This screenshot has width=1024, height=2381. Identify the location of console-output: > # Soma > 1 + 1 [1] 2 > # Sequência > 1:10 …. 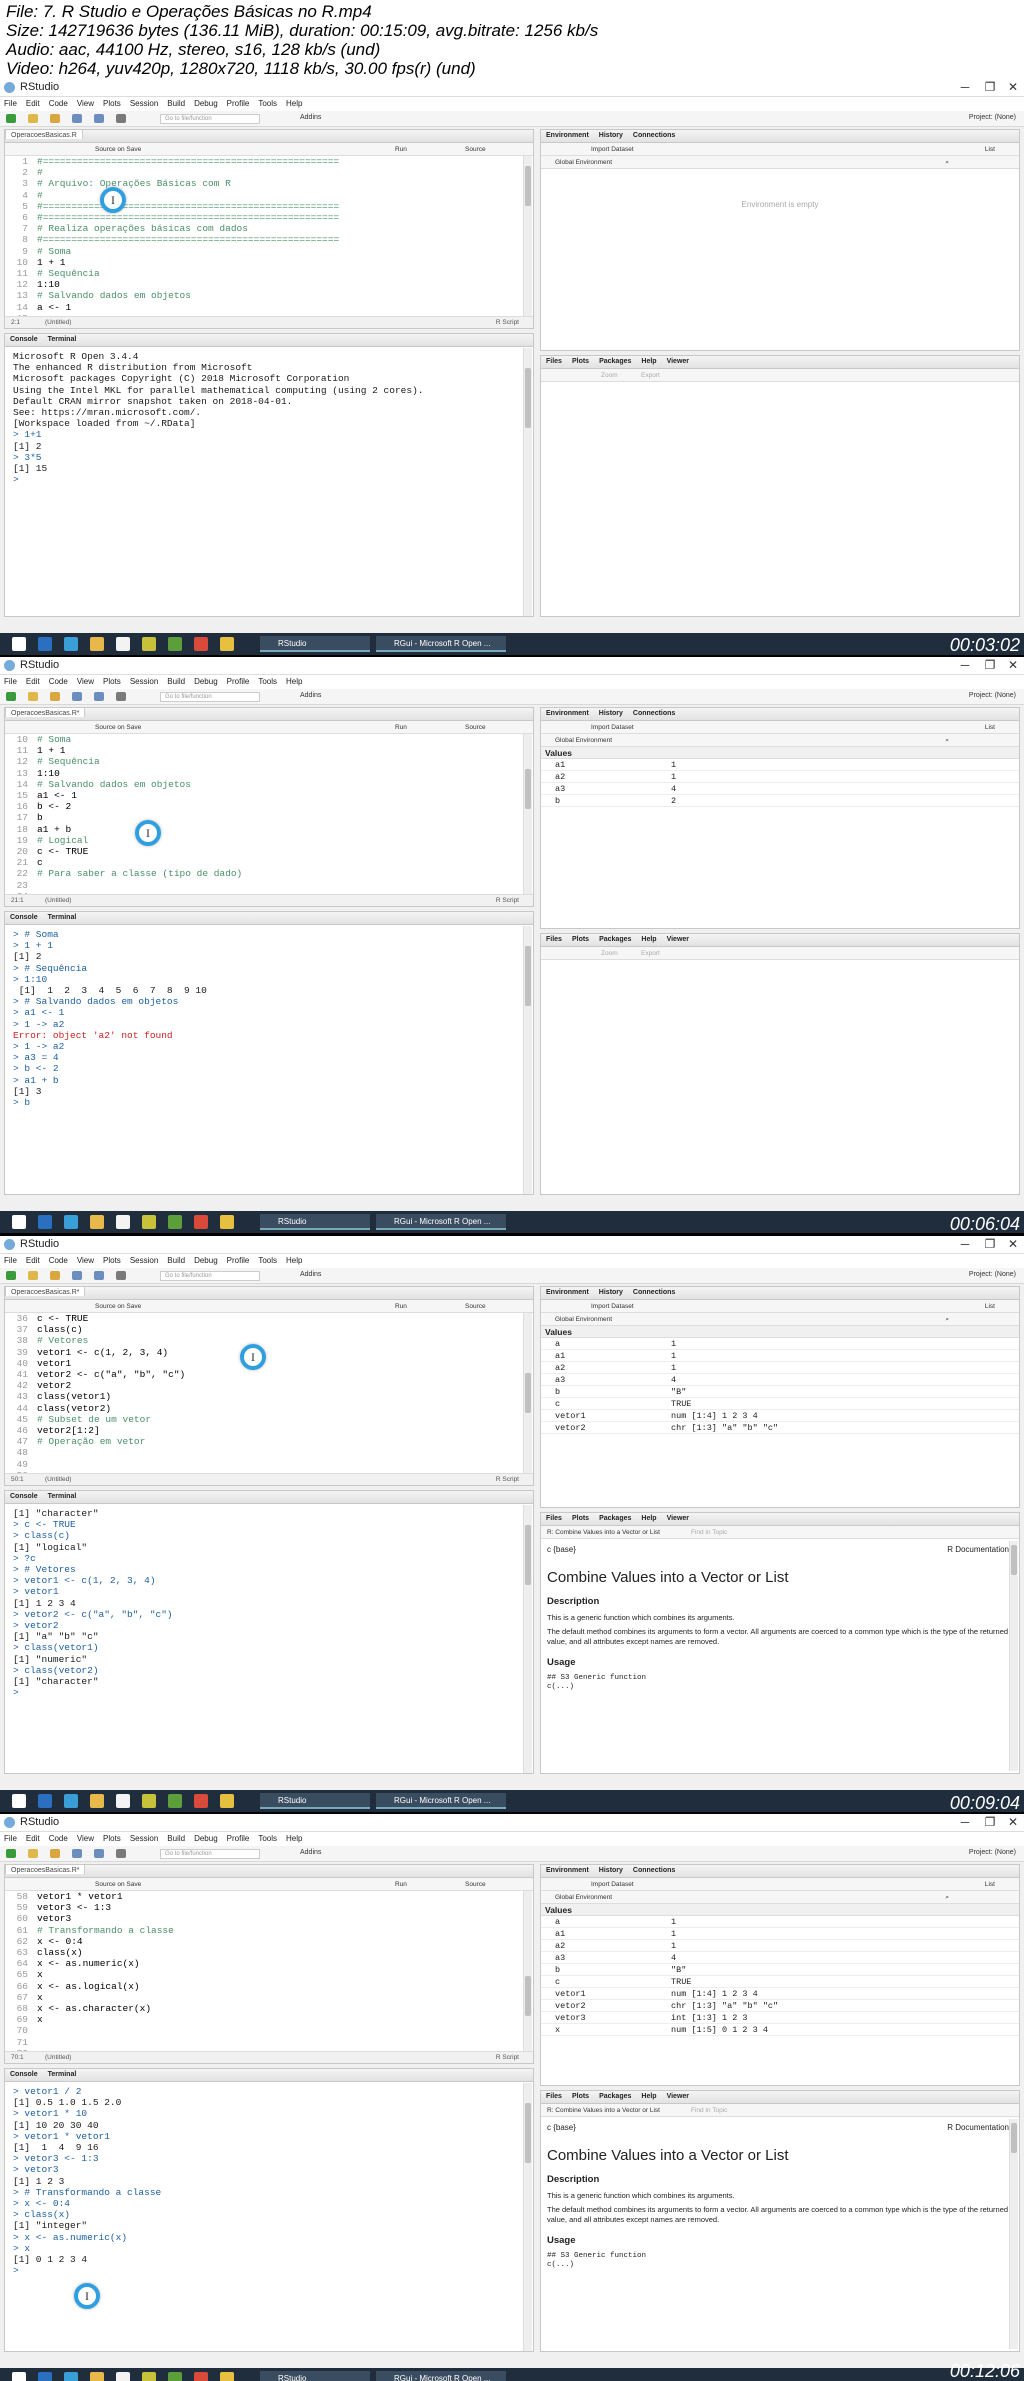
(269, 1016).